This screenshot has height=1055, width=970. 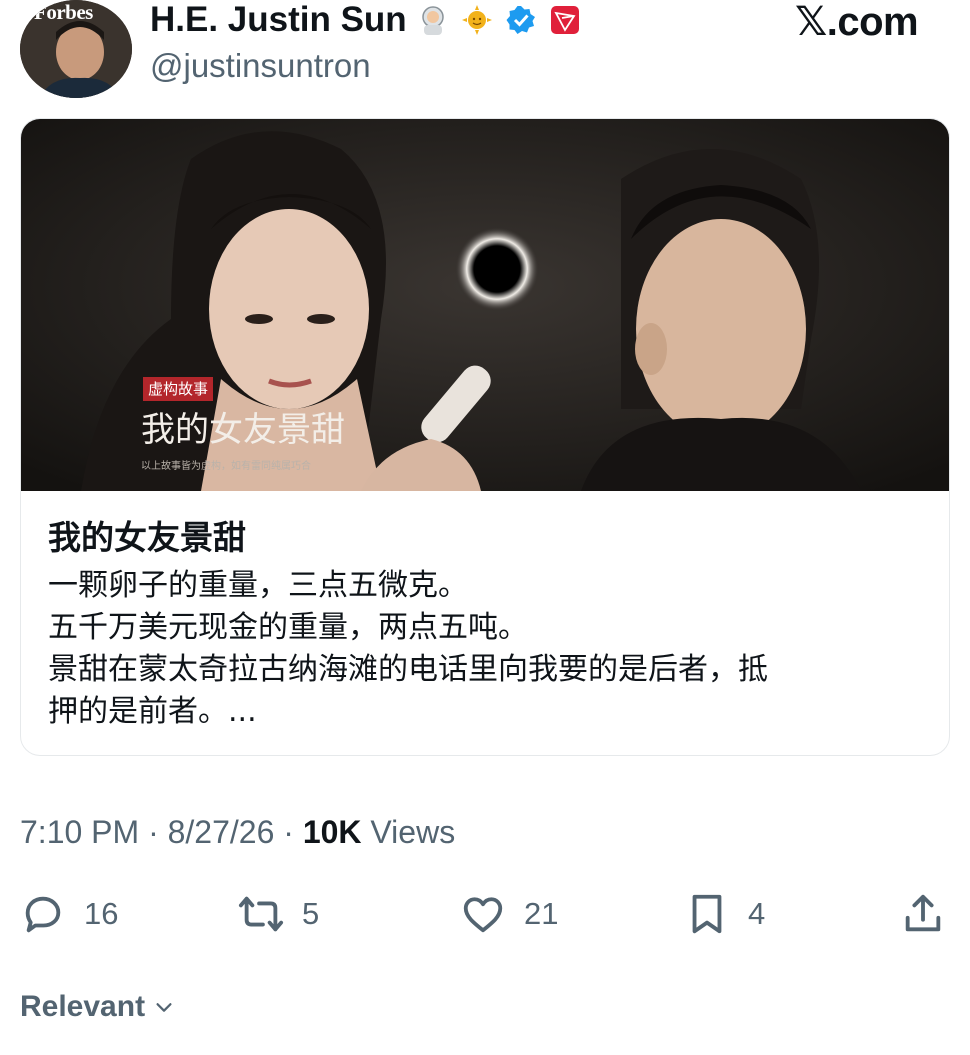 What do you see at coordinates (260, 66) in the screenshot?
I see `author-handle: @justinsuntron` at bounding box center [260, 66].